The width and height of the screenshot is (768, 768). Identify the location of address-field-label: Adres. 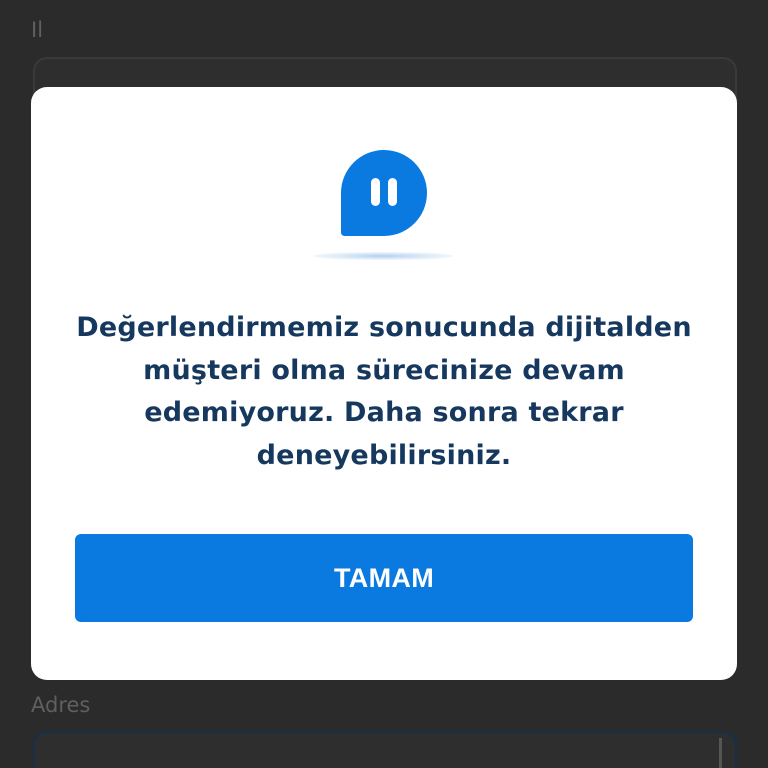
(61, 705).